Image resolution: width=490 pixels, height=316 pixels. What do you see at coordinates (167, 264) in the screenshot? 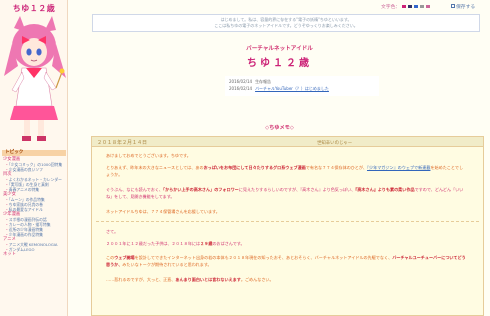
I see `text-span: みたいなトークが期待されていると思われます。` at bounding box center [167, 264].